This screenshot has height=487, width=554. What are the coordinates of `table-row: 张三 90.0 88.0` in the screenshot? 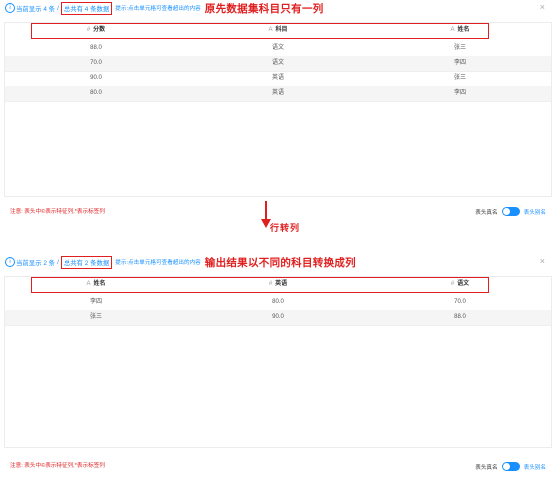 It's located at (278, 318).